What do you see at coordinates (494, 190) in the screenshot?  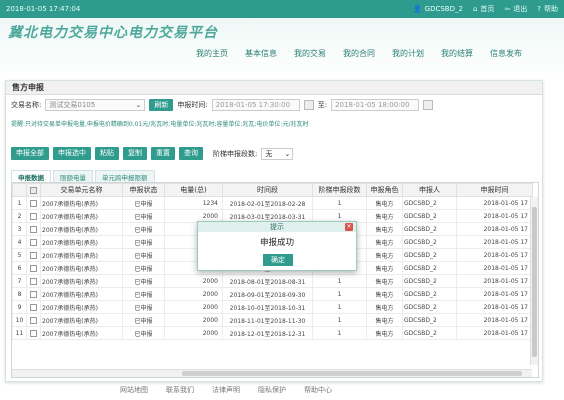 I see `col-header: 申报时间` at bounding box center [494, 190].